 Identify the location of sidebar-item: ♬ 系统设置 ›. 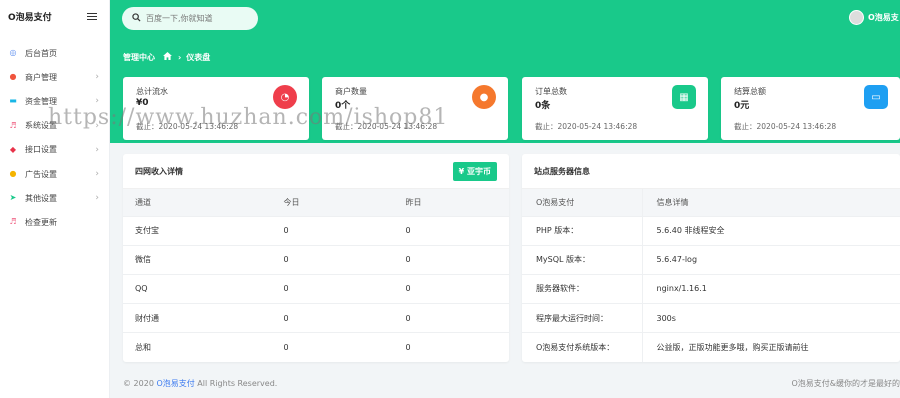
(54, 126).